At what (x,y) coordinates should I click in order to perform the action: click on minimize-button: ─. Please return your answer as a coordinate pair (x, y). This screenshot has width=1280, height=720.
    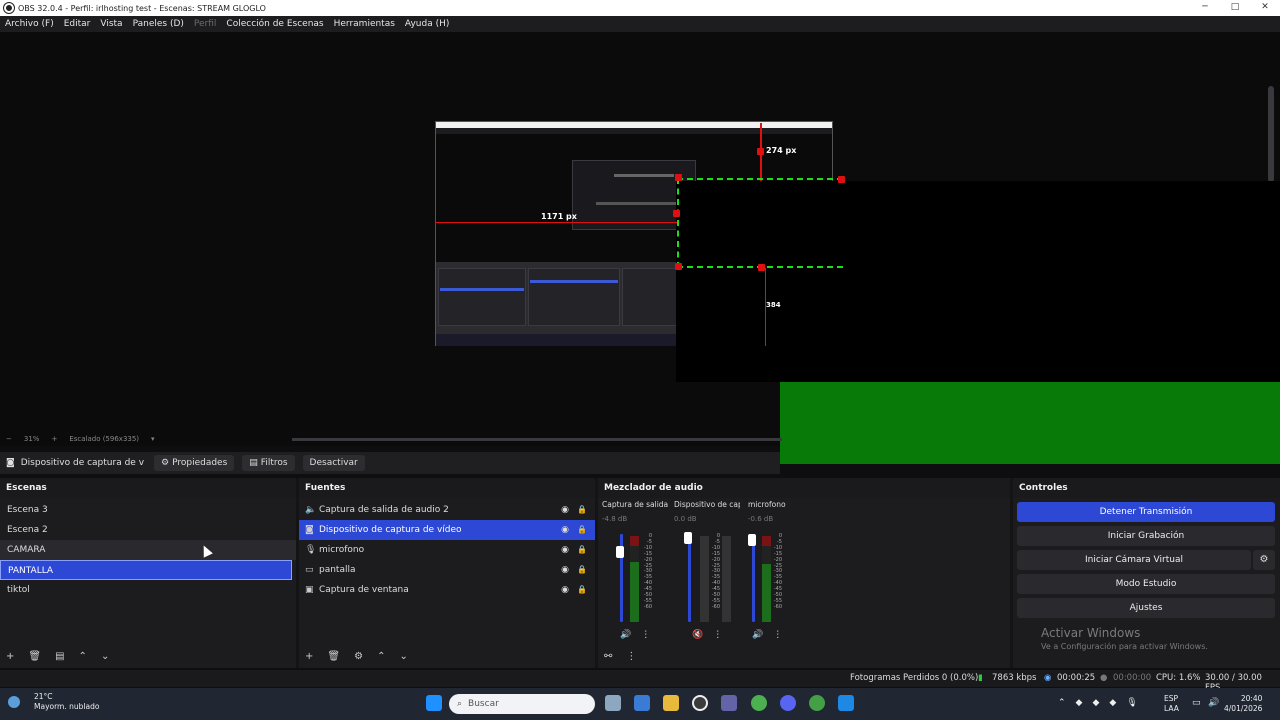
    Looking at the image, I should click on (1205, 8).